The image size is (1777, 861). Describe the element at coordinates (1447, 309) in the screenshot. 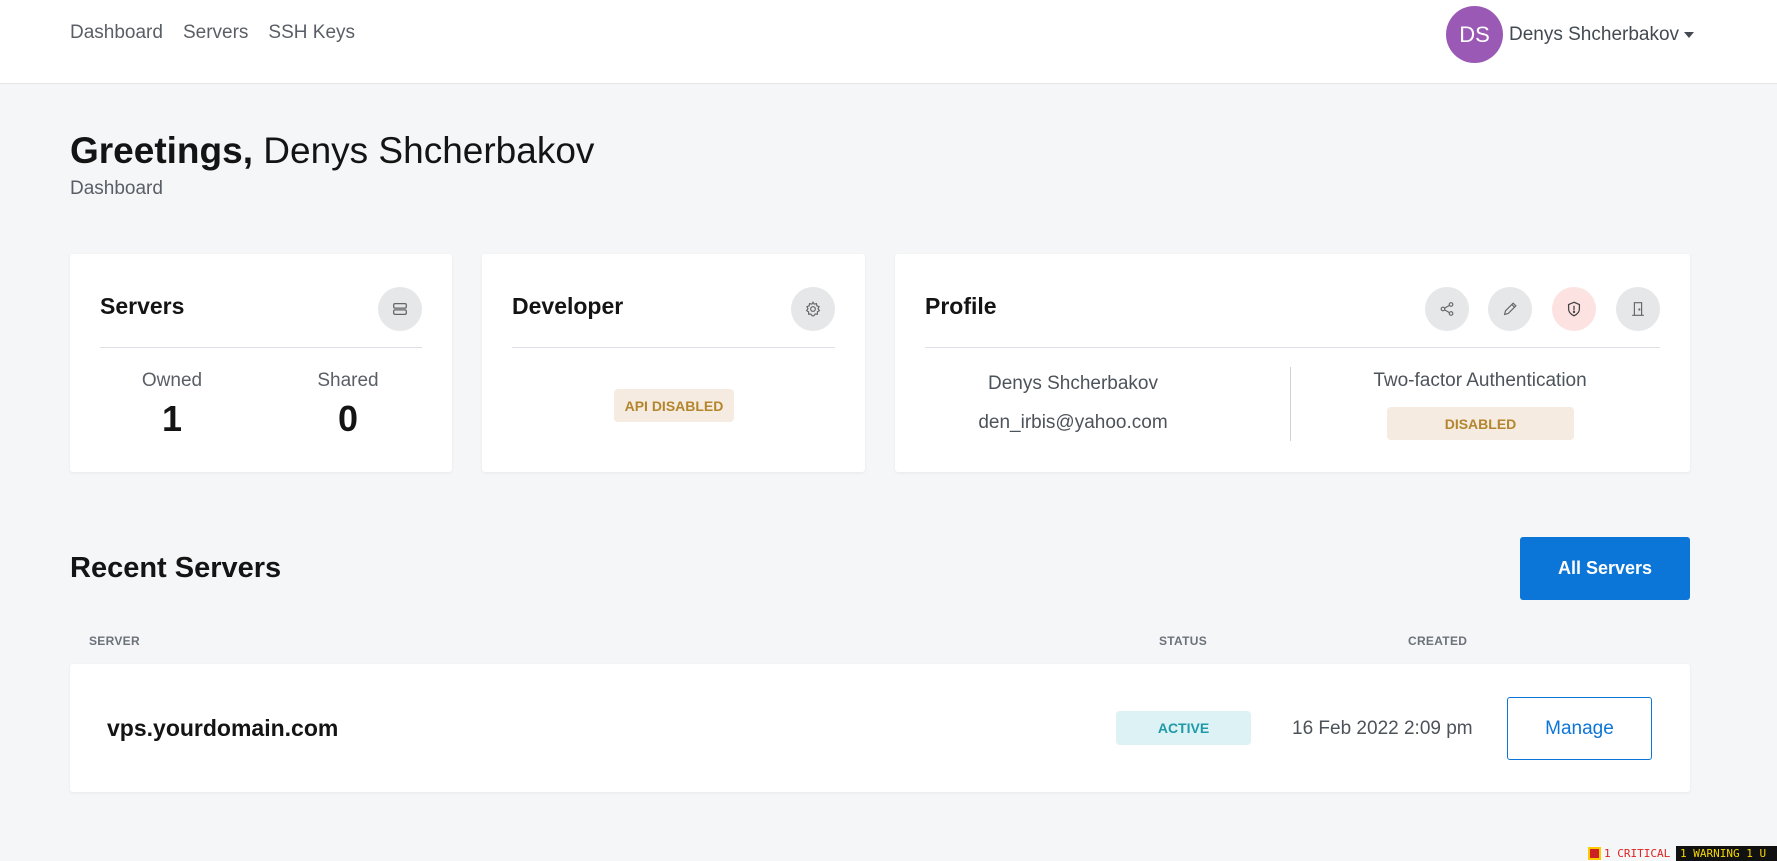

I see `share-icon` at that location.